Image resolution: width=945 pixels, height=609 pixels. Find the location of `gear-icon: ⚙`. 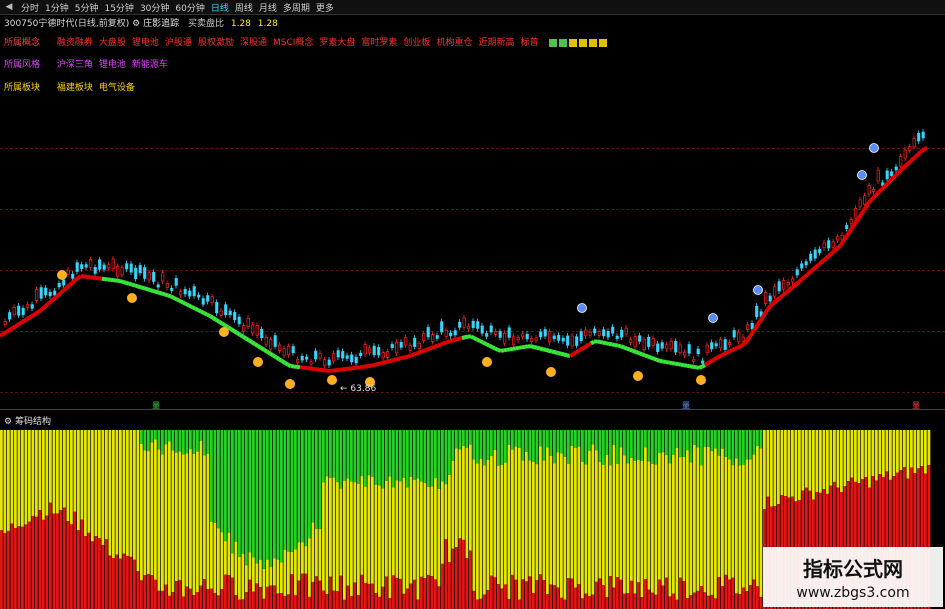

gear-icon: ⚙ is located at coordinates (8, 422).